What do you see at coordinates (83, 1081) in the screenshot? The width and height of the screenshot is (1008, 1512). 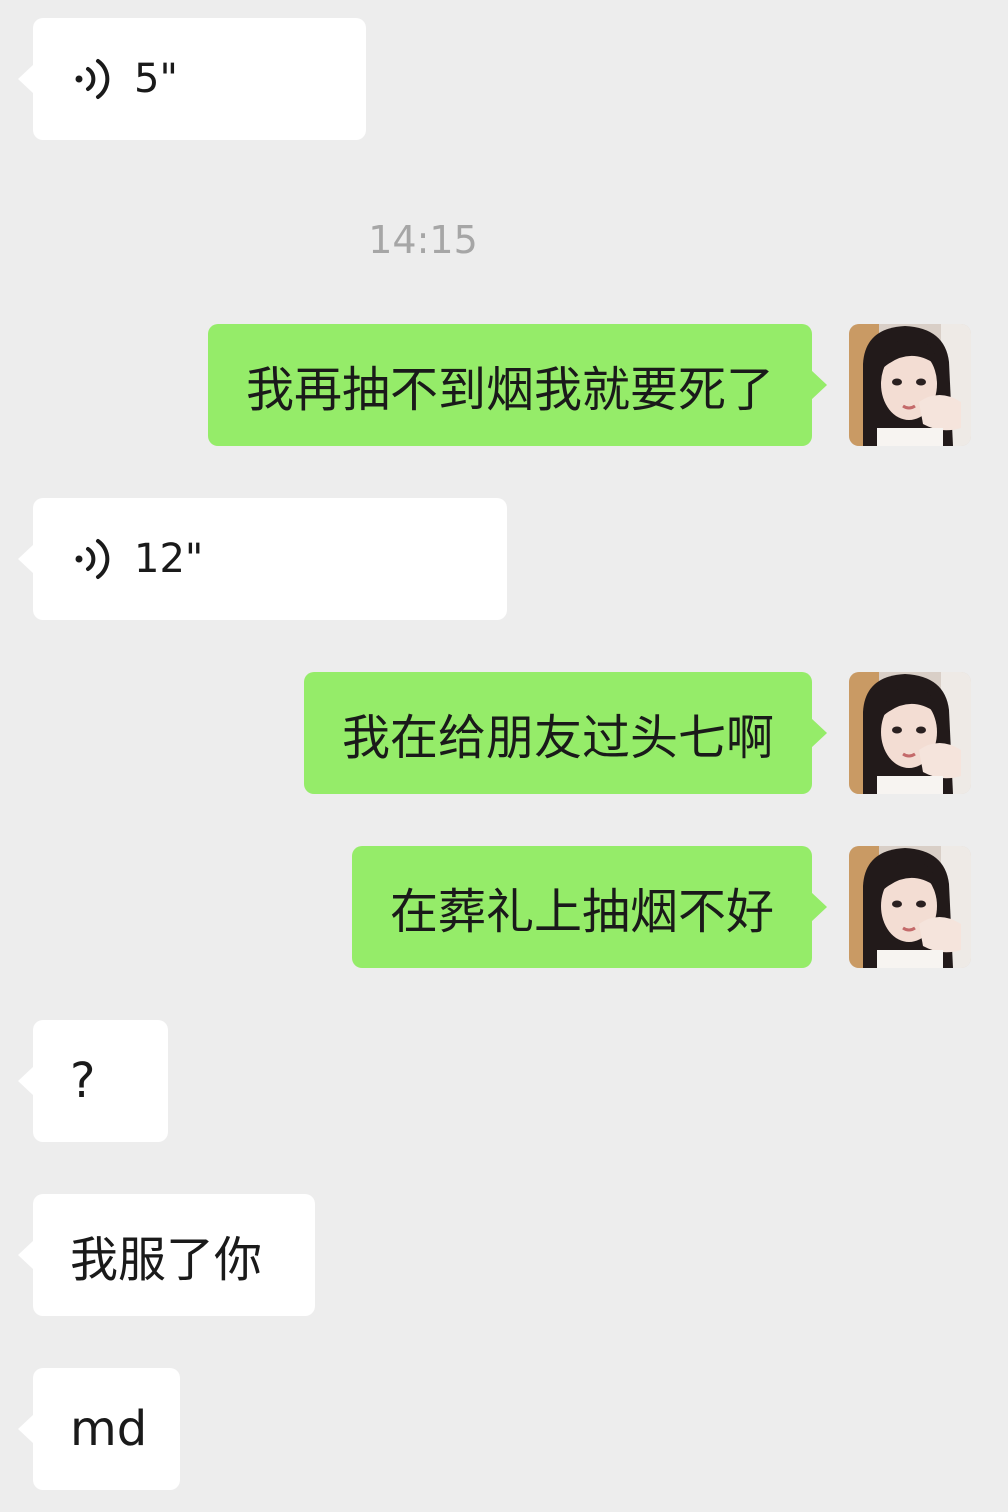 I see `message-text: ?` at bounding box center [83, 1081].